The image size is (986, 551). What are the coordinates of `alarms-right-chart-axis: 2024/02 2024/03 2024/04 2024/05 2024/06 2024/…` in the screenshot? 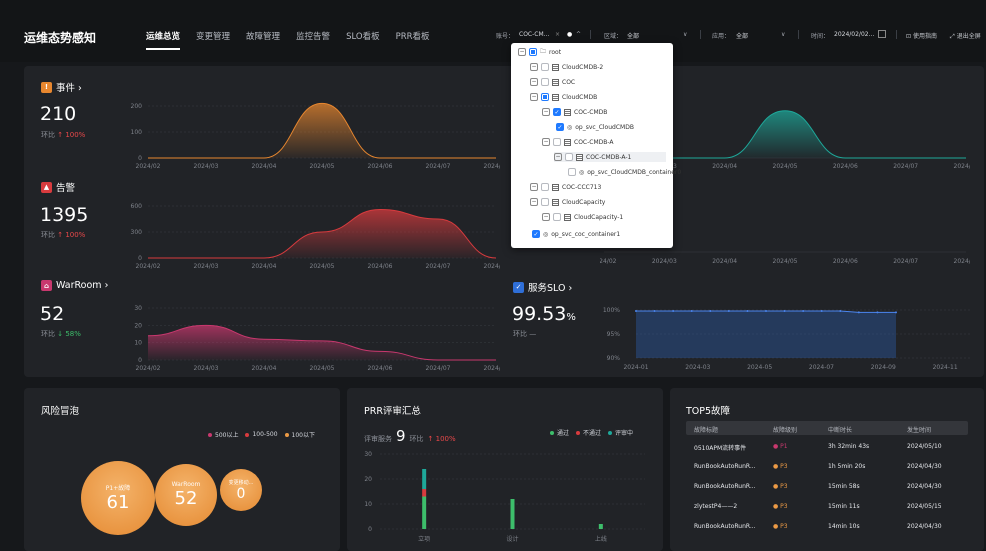 It's located at (785, 258).